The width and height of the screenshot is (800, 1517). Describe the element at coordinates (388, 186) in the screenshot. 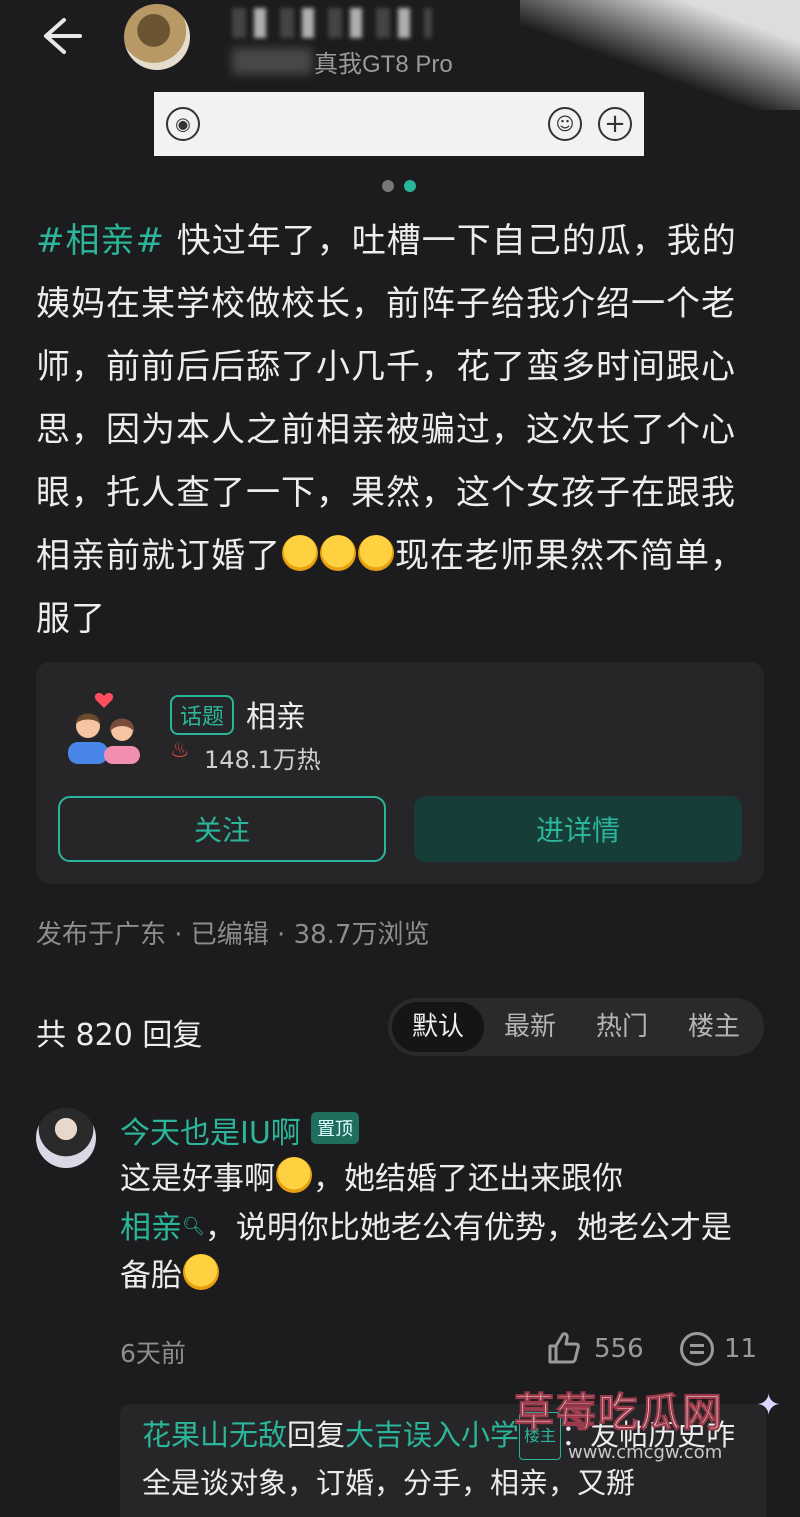

I see `page-dot` at that location.